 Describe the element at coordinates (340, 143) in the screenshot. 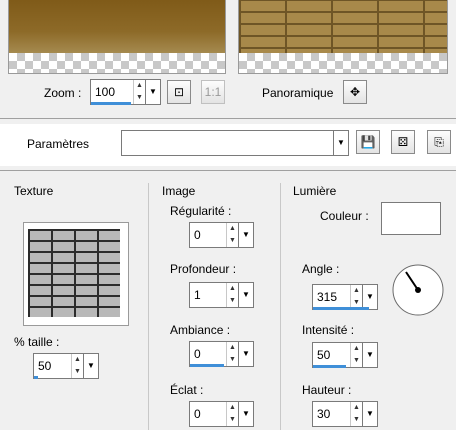

I see `params-dropdown-icon: ▼` at that location.